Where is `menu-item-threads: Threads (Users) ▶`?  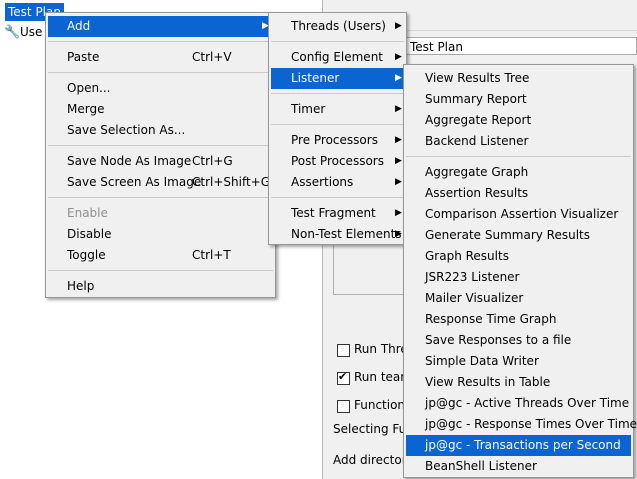
menu-item-threads: Threads (Users) ▶ is located at coordinates (337, 26).